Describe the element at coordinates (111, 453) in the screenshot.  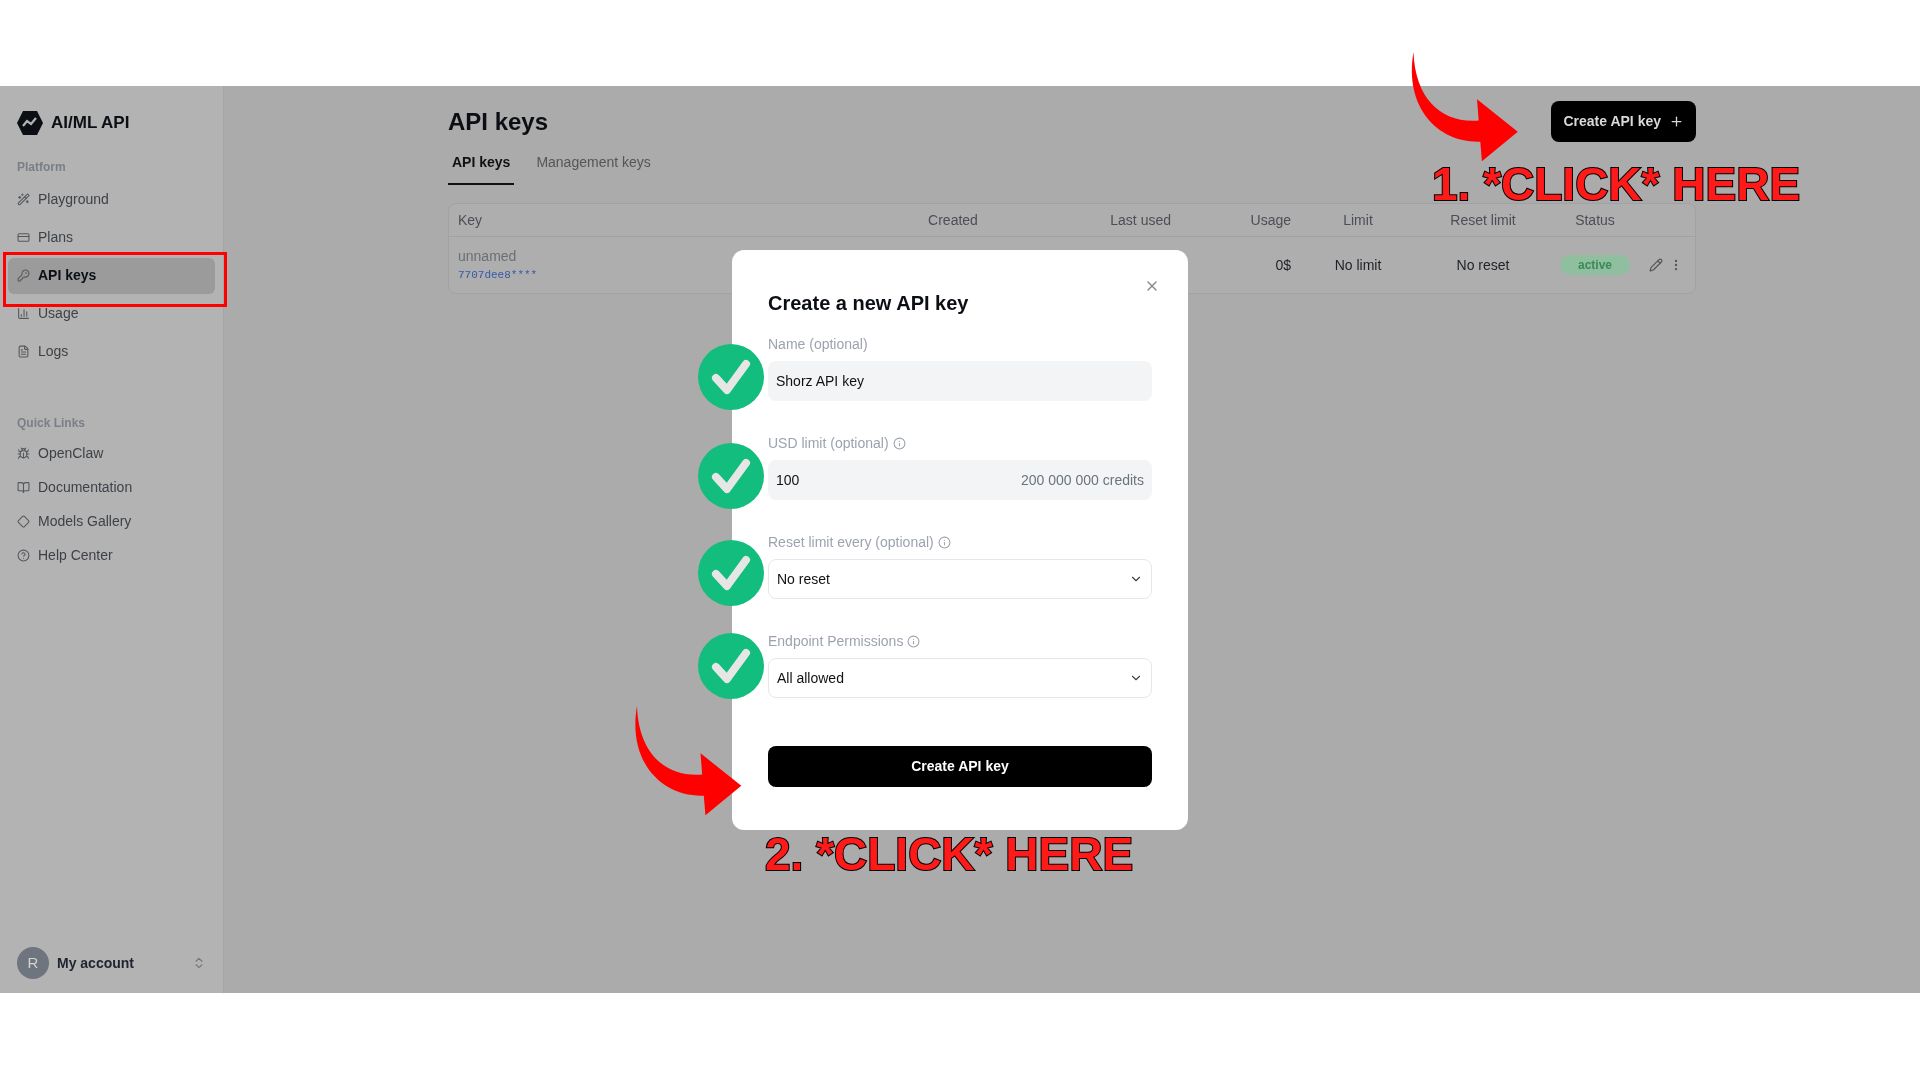
I see `sidebar-item: OpenClaw` at that location.